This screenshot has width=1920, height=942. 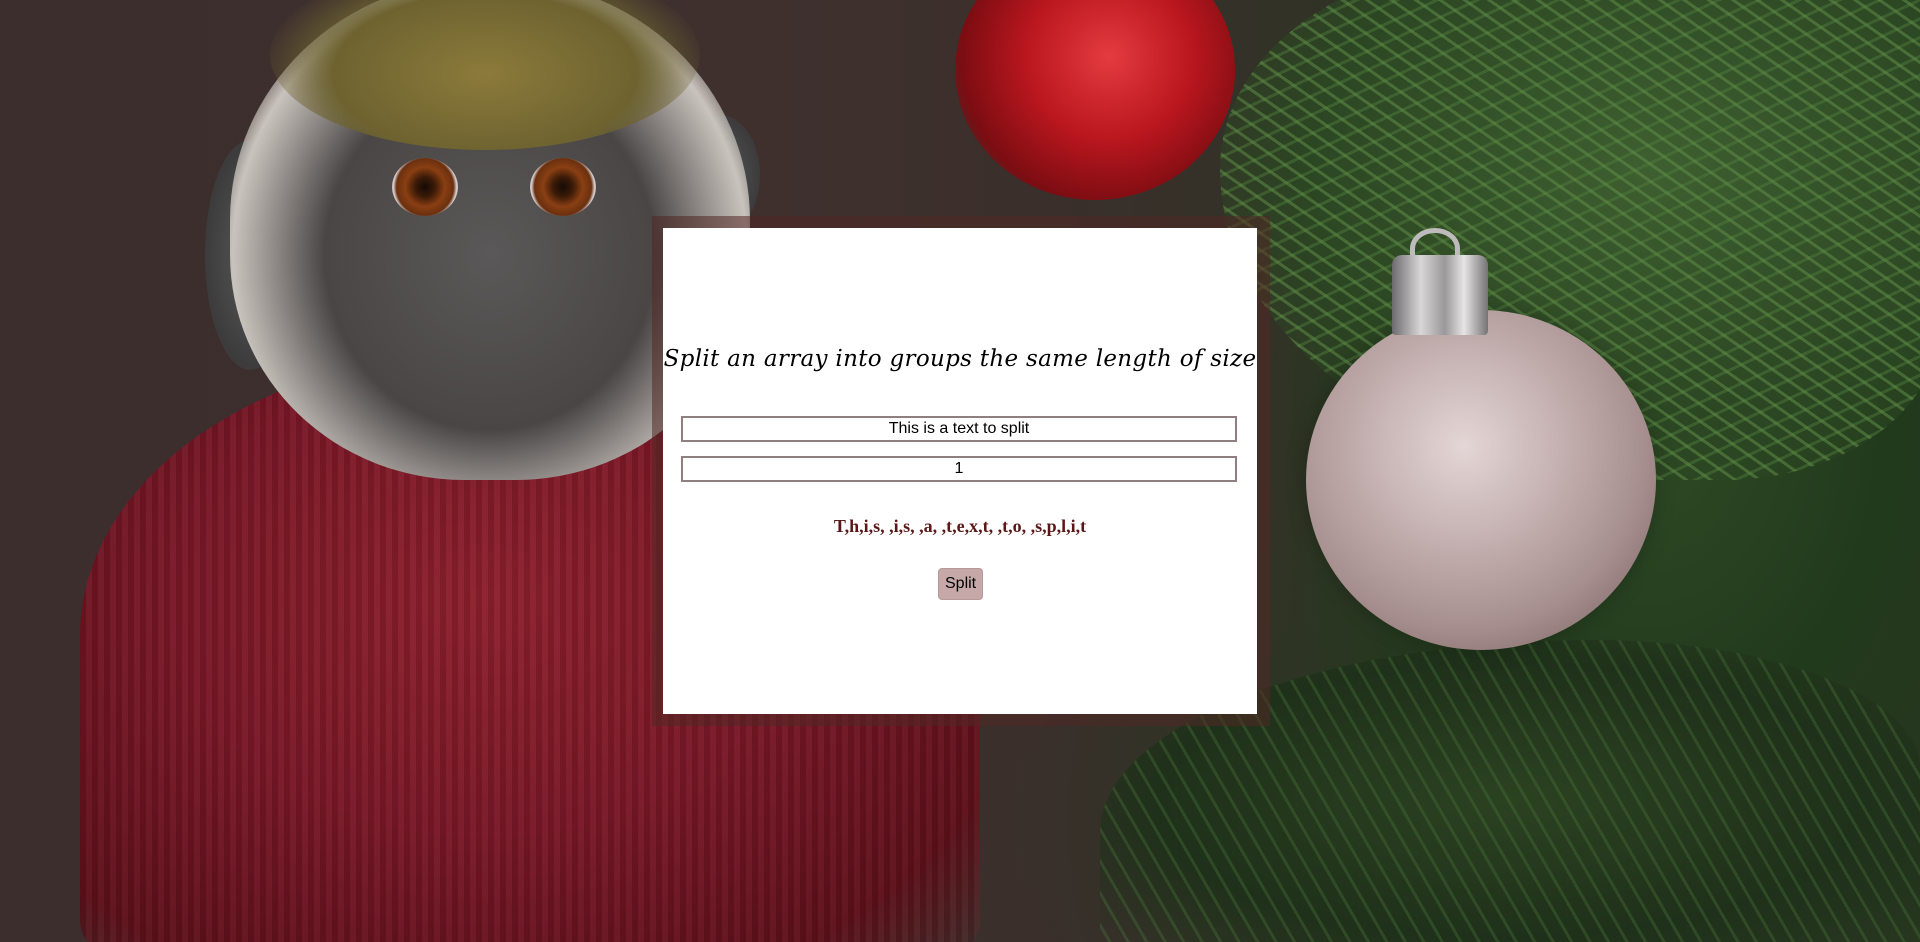 I want to click on split-button: Split, so click(x=961, y=584).